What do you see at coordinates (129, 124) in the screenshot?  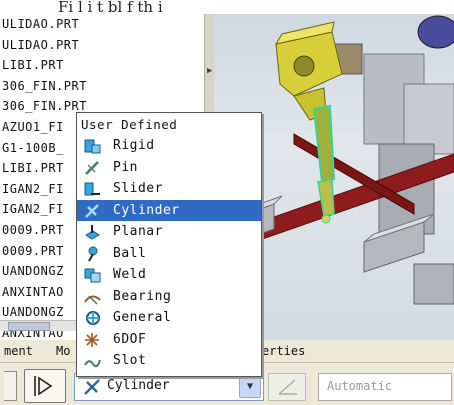 I see `menu-header-label: User Defined` at bounding box center [129, 124].